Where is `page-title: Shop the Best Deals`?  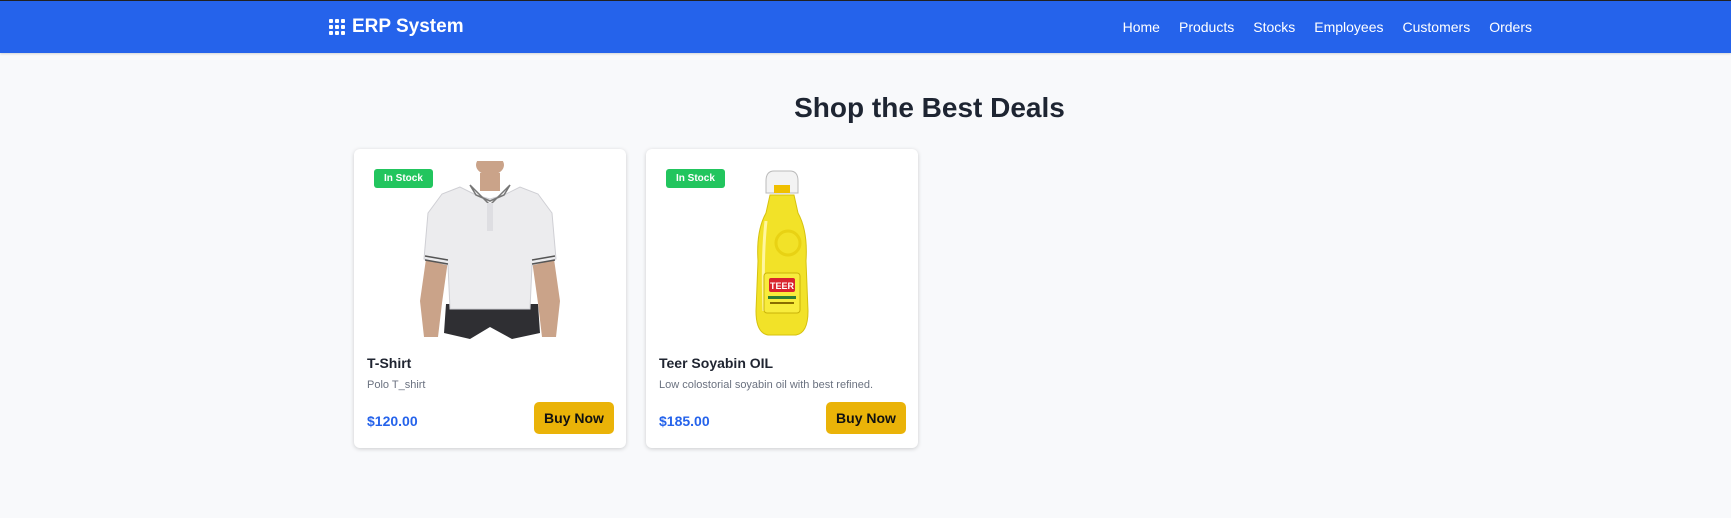
page-title: Shop the Best Deals is located at coordinates (929, 107).